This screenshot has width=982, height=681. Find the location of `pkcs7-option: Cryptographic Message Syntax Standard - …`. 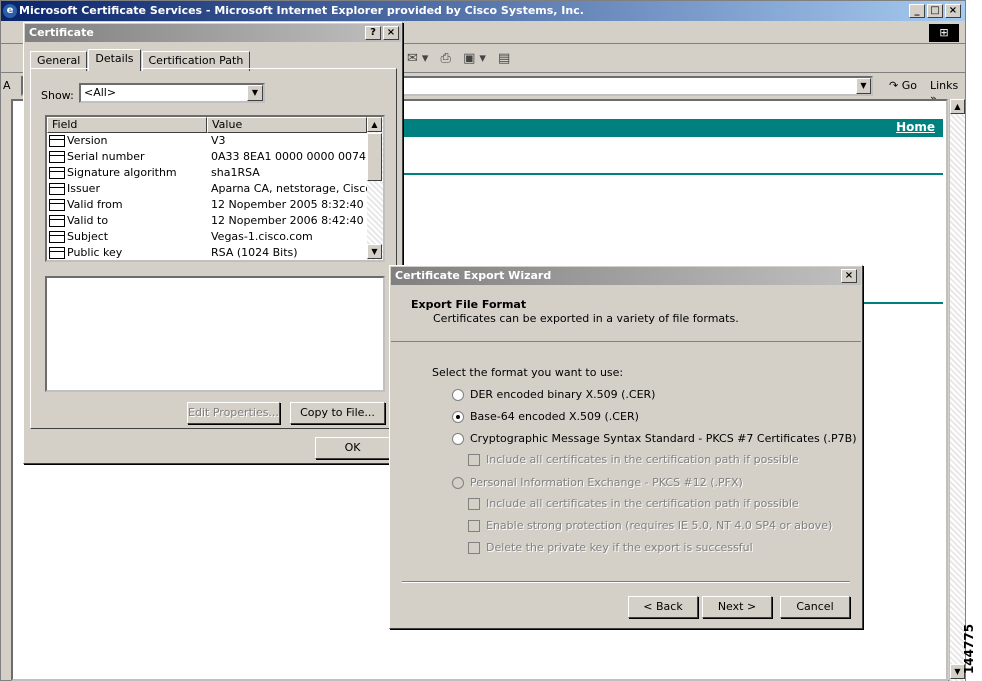

pkcs7-option: Cryptographic Message Syntax Standard - … is located at coordinates (654, 438).